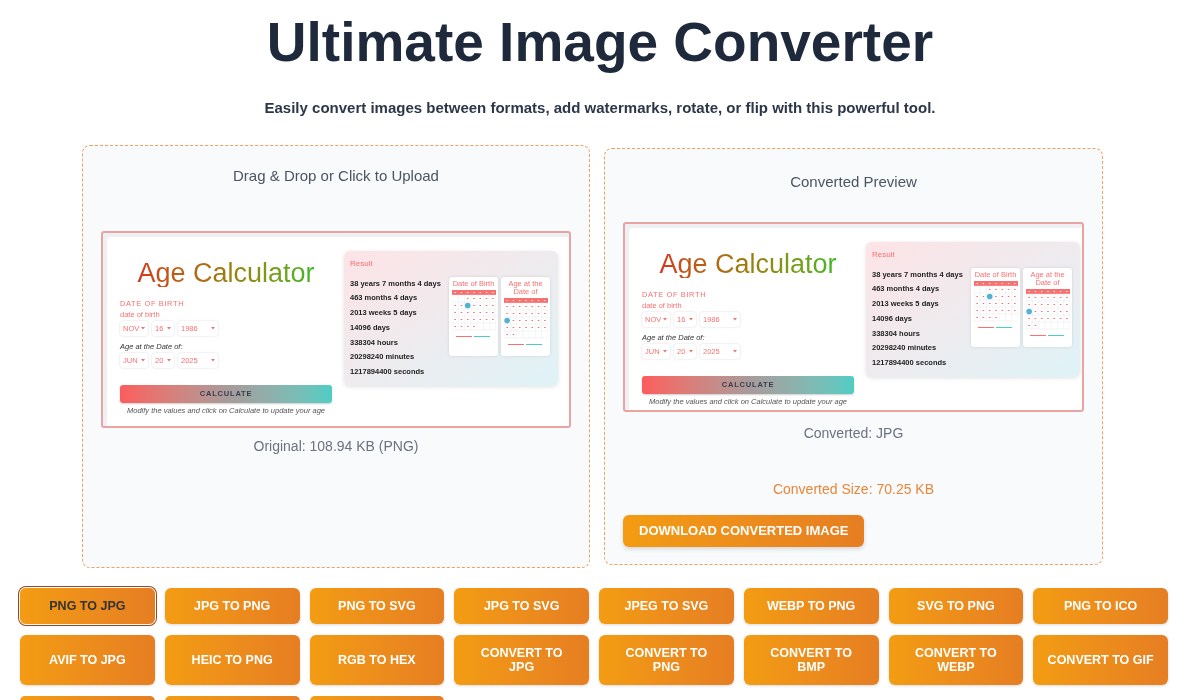 Image resolution: width=1200 pixels, height=700 pixels. Describe the element at coordinates (956, 660) in the screenshot. I see `conversion-button: CONVERT TO WEBP` at that location.